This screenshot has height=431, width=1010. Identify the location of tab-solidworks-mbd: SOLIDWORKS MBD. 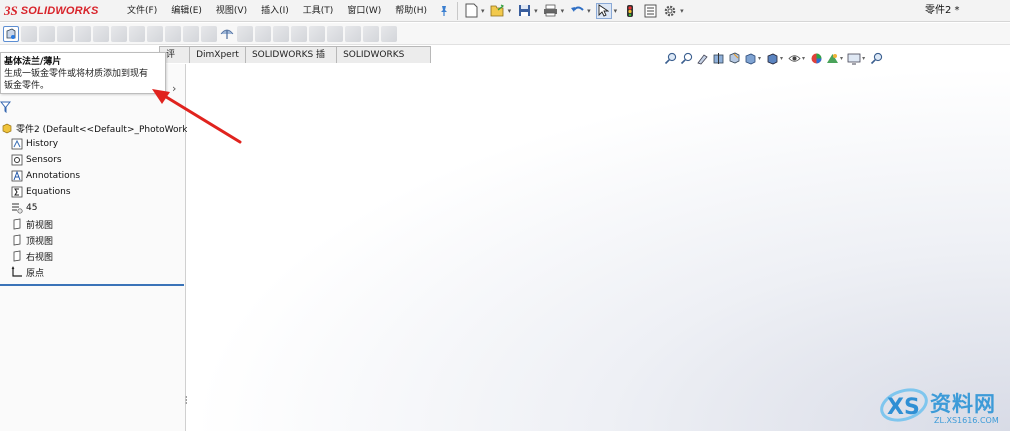
(383, 61).